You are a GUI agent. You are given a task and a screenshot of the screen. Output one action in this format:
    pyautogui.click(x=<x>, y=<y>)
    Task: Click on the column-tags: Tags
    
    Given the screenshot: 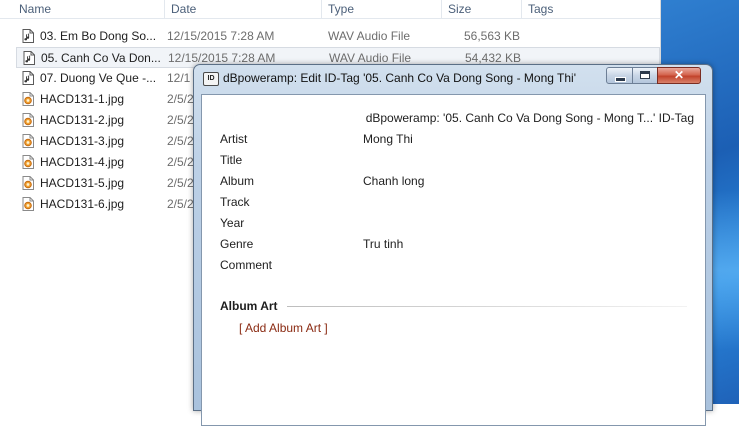 What is the action you would take?
    pyautogui.click(x=591, y=9)
    